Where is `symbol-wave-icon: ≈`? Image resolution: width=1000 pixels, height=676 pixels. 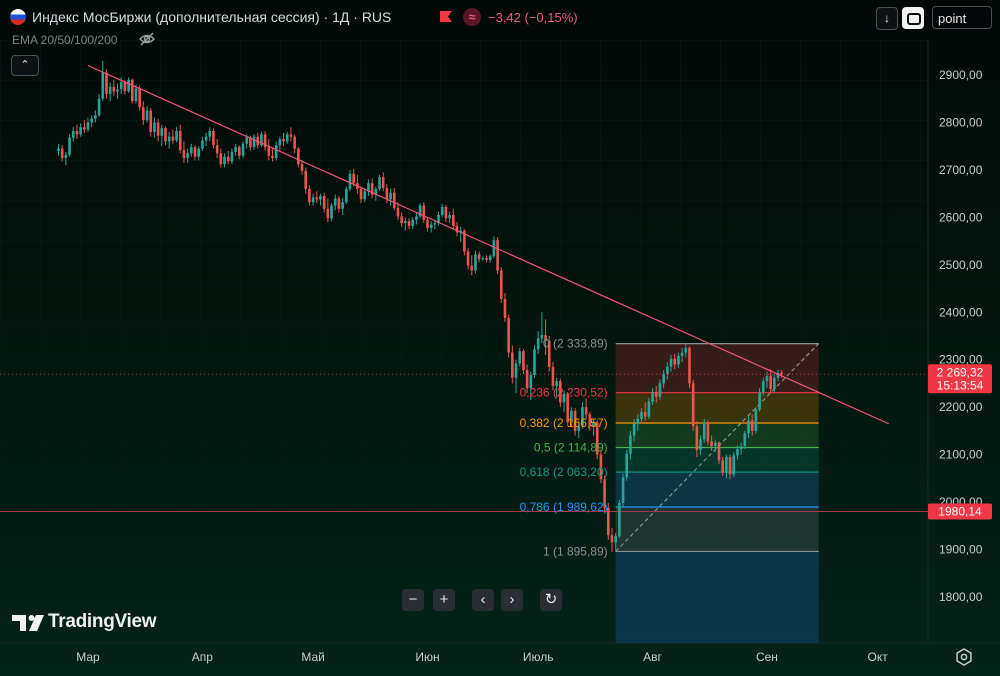 symbol-wave-icon: ≈ is located at coordinates (472, 17).